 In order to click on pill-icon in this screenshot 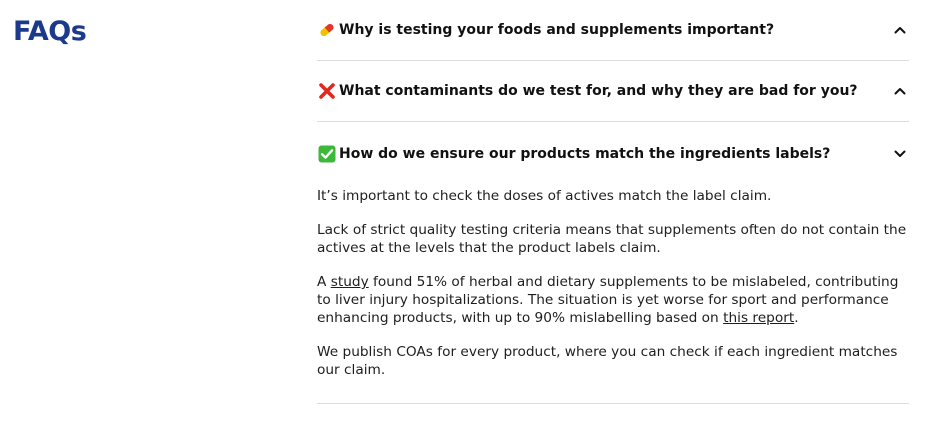, I will do `click(326, 30)`.